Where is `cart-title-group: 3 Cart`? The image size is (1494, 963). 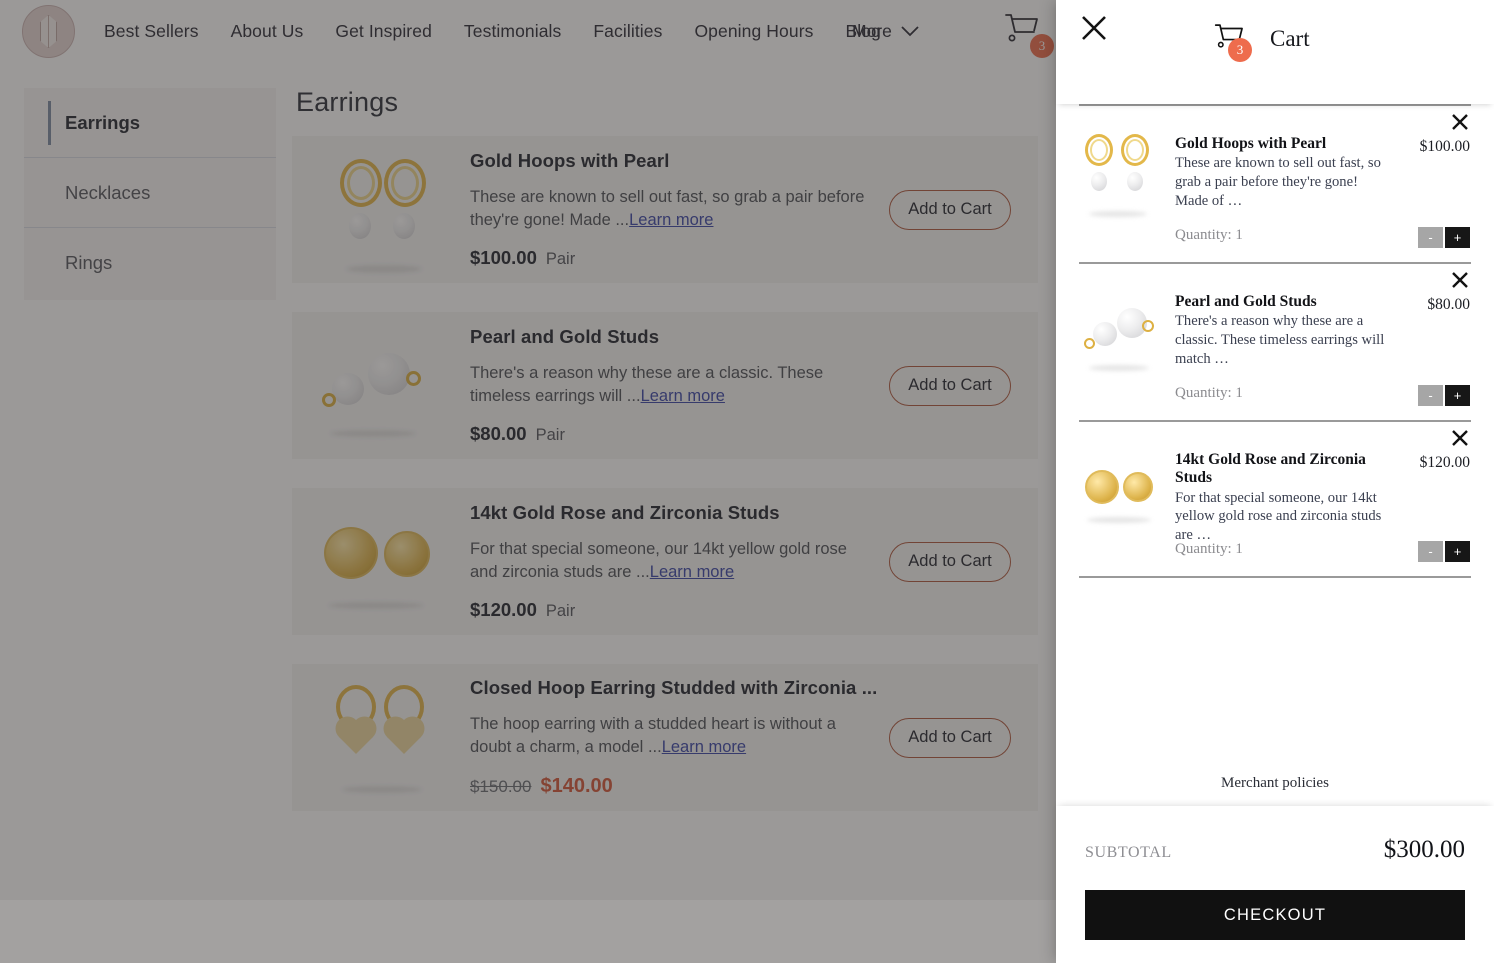 cart-title-group: 3 Cart is located at coordinates (1262, 42).